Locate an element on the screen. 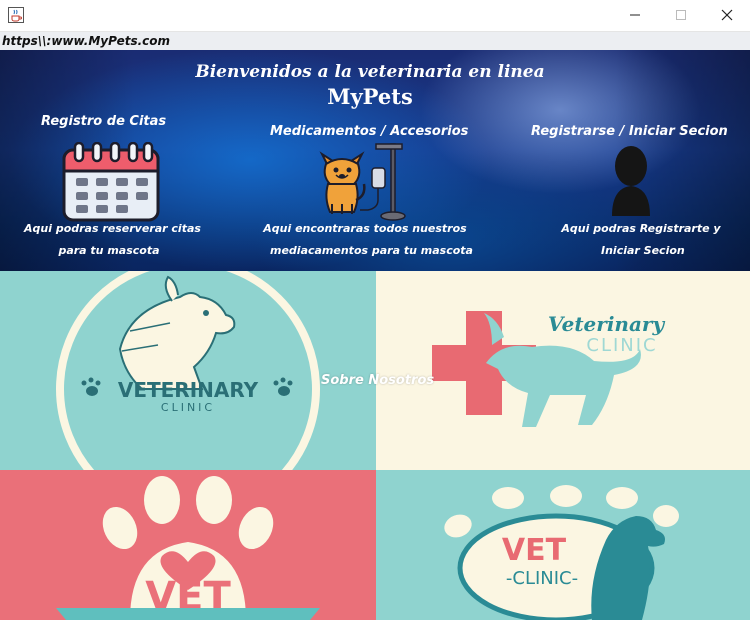 The height and width of the screenshot is (620, 750). tile4-main-text: VET is located at coordinates (534, 550).